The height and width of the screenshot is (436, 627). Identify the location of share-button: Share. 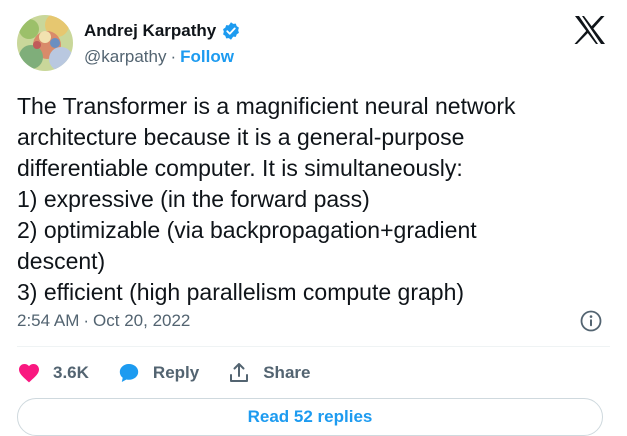
(268, 373).